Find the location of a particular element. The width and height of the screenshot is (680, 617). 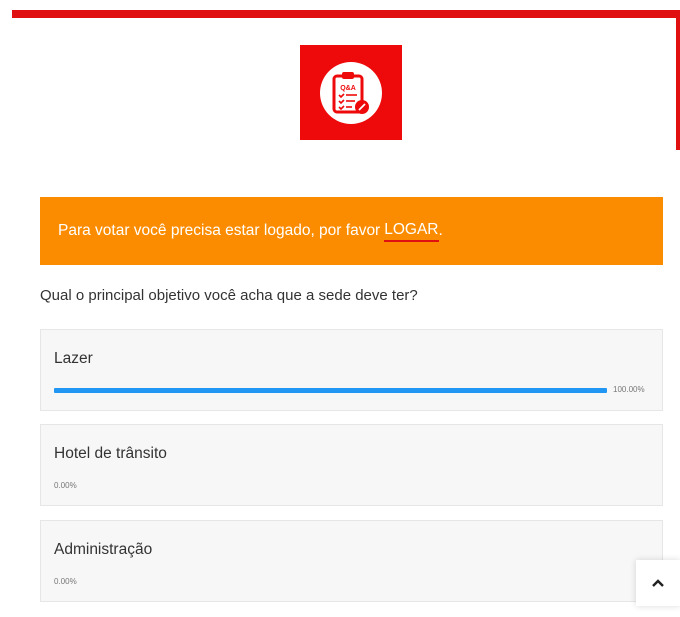

top-accent-bar is located at coordinates (346, 14).